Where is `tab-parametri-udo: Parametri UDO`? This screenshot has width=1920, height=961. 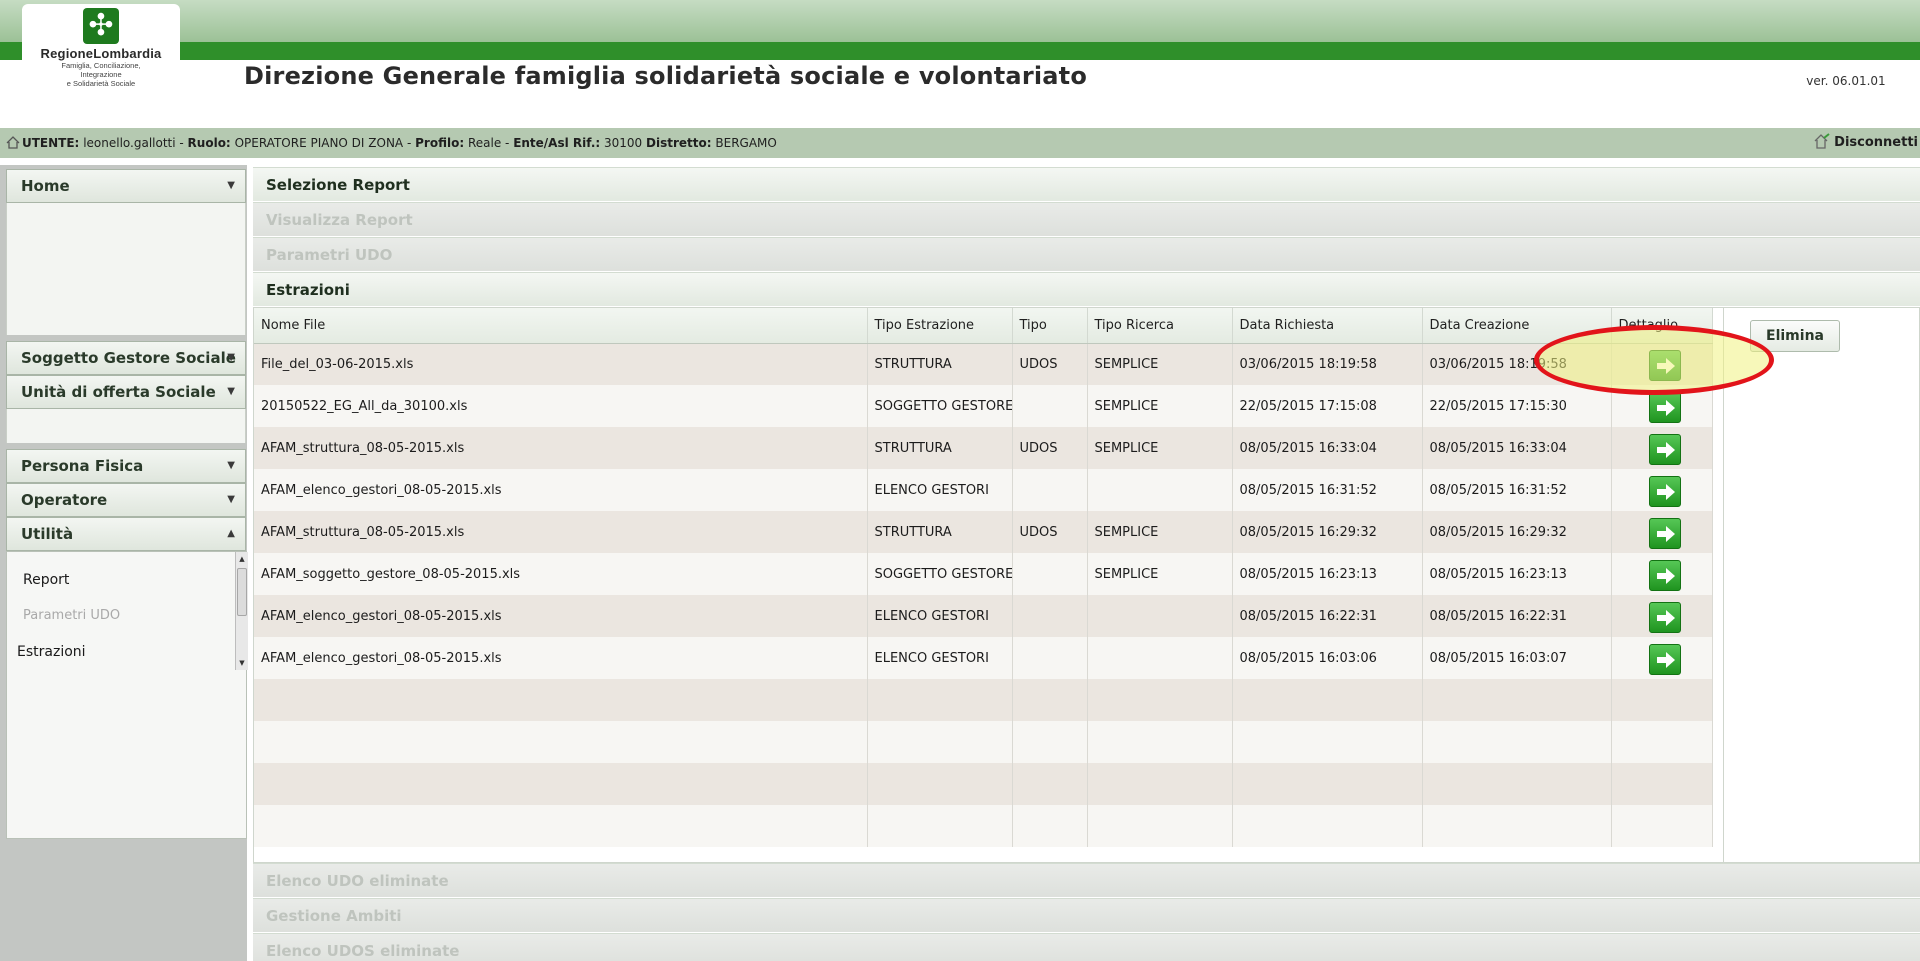
tab-parametri-udo: Parametri UDO is located at coordinates (1086, 254).